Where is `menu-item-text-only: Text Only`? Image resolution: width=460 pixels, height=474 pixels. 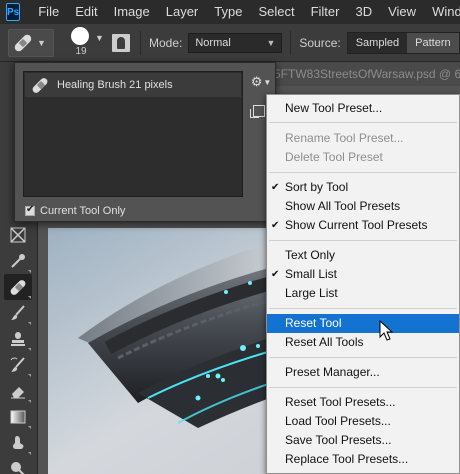
menu-item-text-only: Text Only is located at coordinates (363, 255).